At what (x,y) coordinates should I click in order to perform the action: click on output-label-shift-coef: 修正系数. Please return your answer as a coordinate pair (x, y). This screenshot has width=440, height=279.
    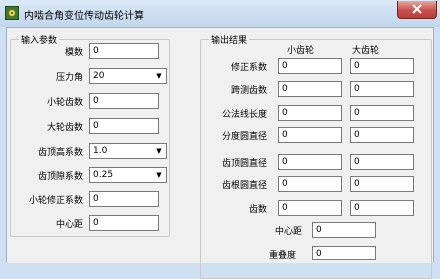
    Looking at the image, I should click on (248, 68).